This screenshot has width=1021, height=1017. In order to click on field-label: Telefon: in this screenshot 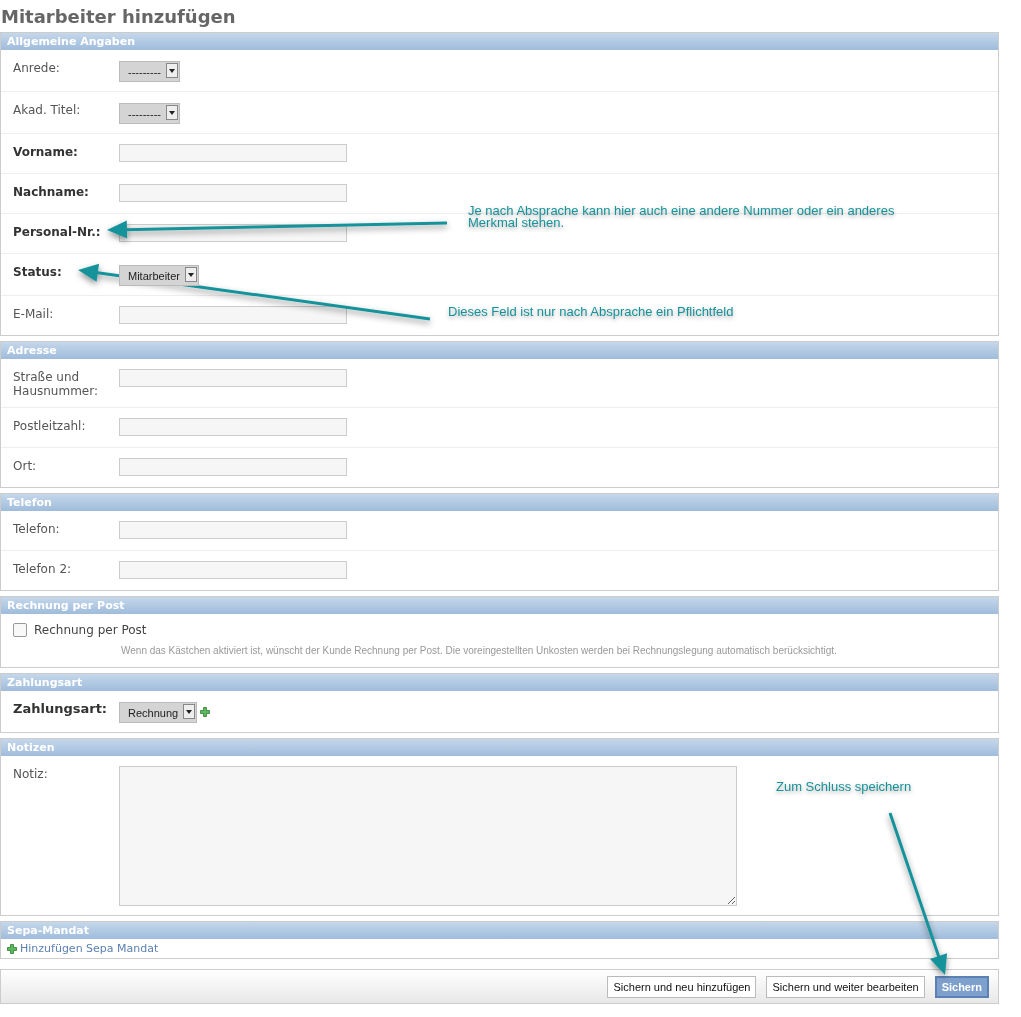, I will do `click(37, 528)`.